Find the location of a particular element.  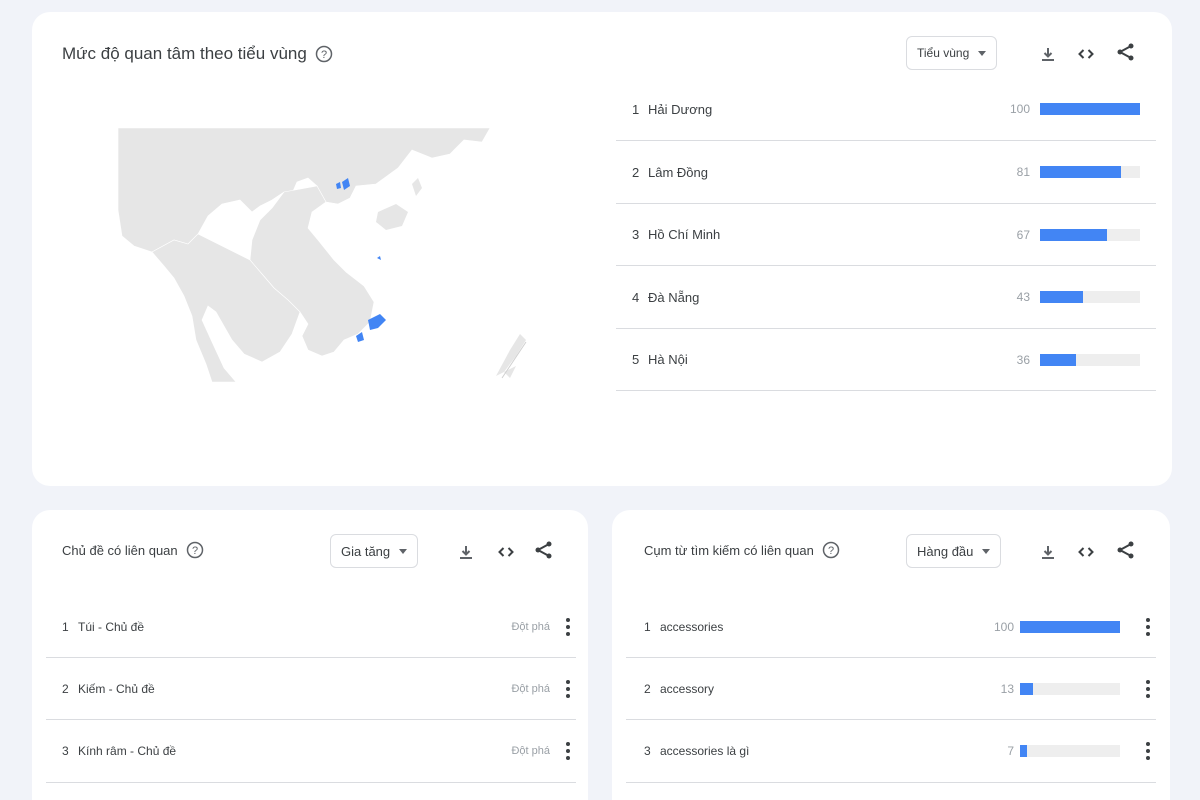

region-value: 67 is located at coordinates (1023, 234).